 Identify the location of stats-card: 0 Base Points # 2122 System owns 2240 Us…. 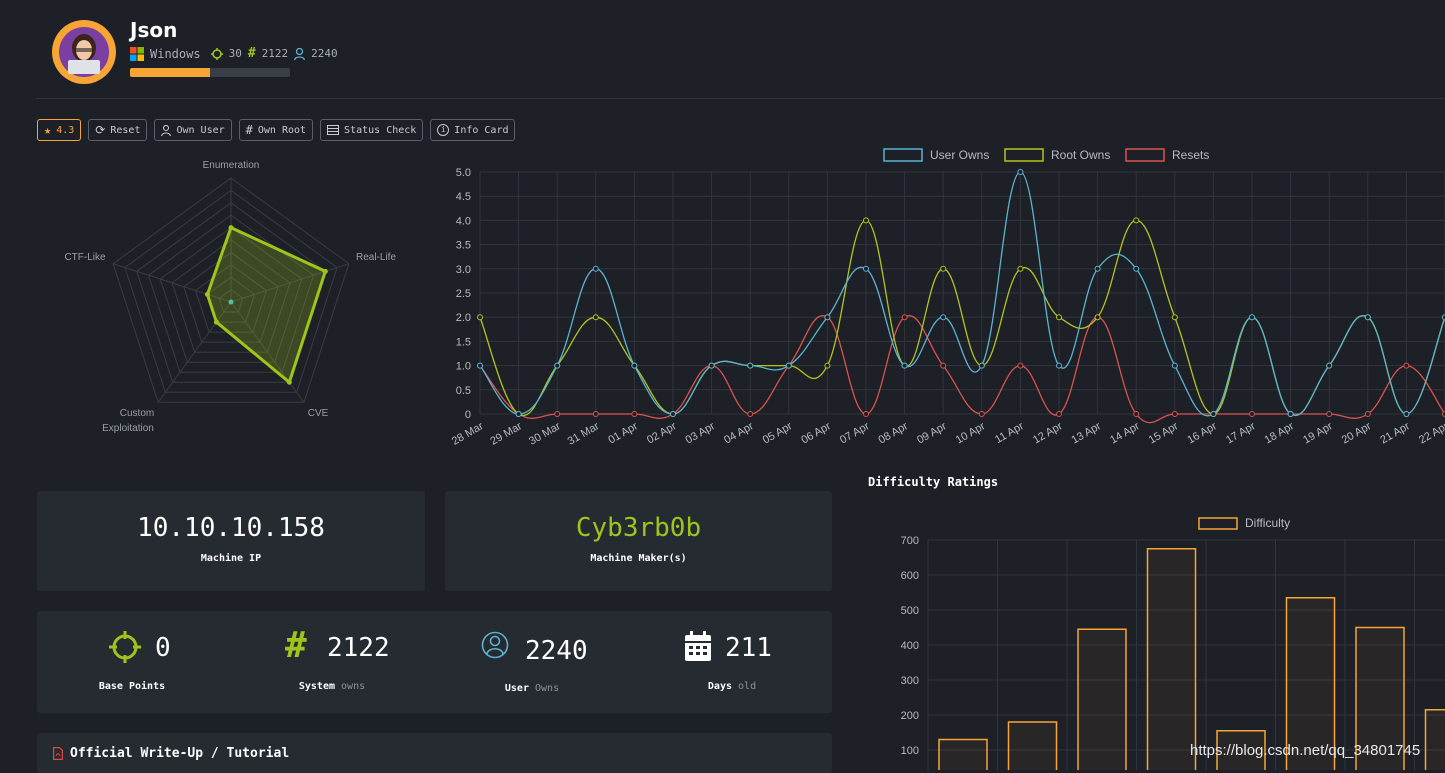
(434, 662).